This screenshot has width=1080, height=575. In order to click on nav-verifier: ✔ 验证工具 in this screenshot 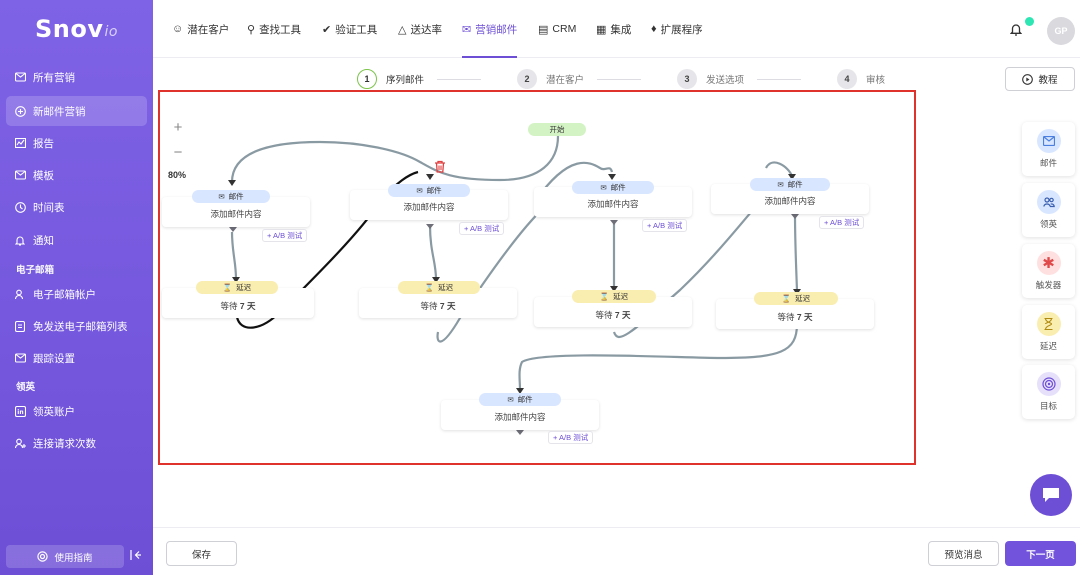, I will do `click(349, 29)`.